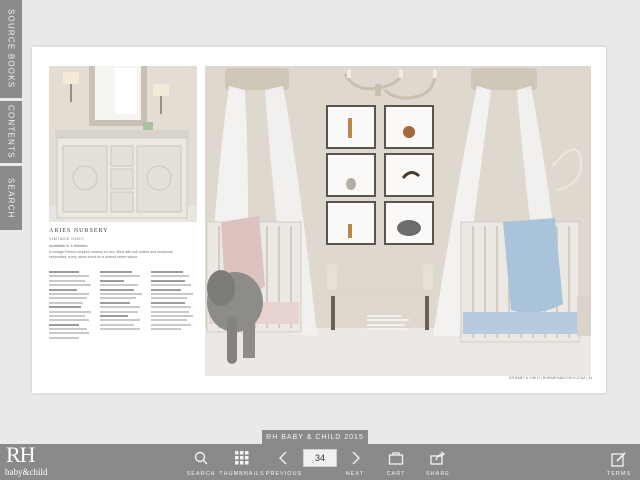 The image size is (640, 480). What do you see at coordinates (320, 458) in the screenshot?
I see `page-number-field: 34` at bounding box center [320, 458].